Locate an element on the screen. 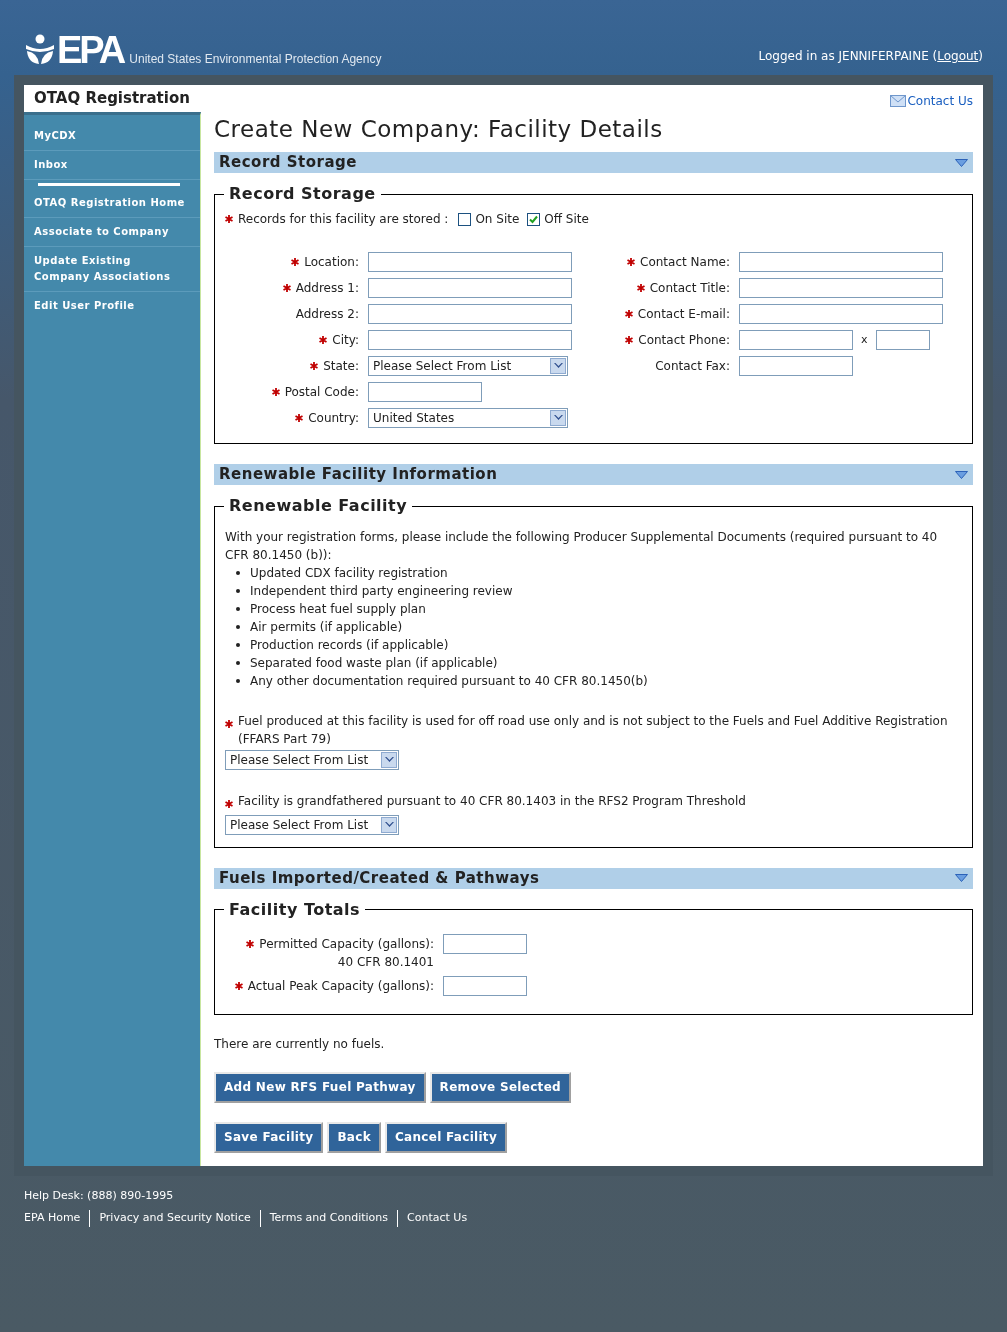 The width and height of the screenshot is (1007, 1332). app-title: OTAQ Registration is located at coordinates (112, 99).